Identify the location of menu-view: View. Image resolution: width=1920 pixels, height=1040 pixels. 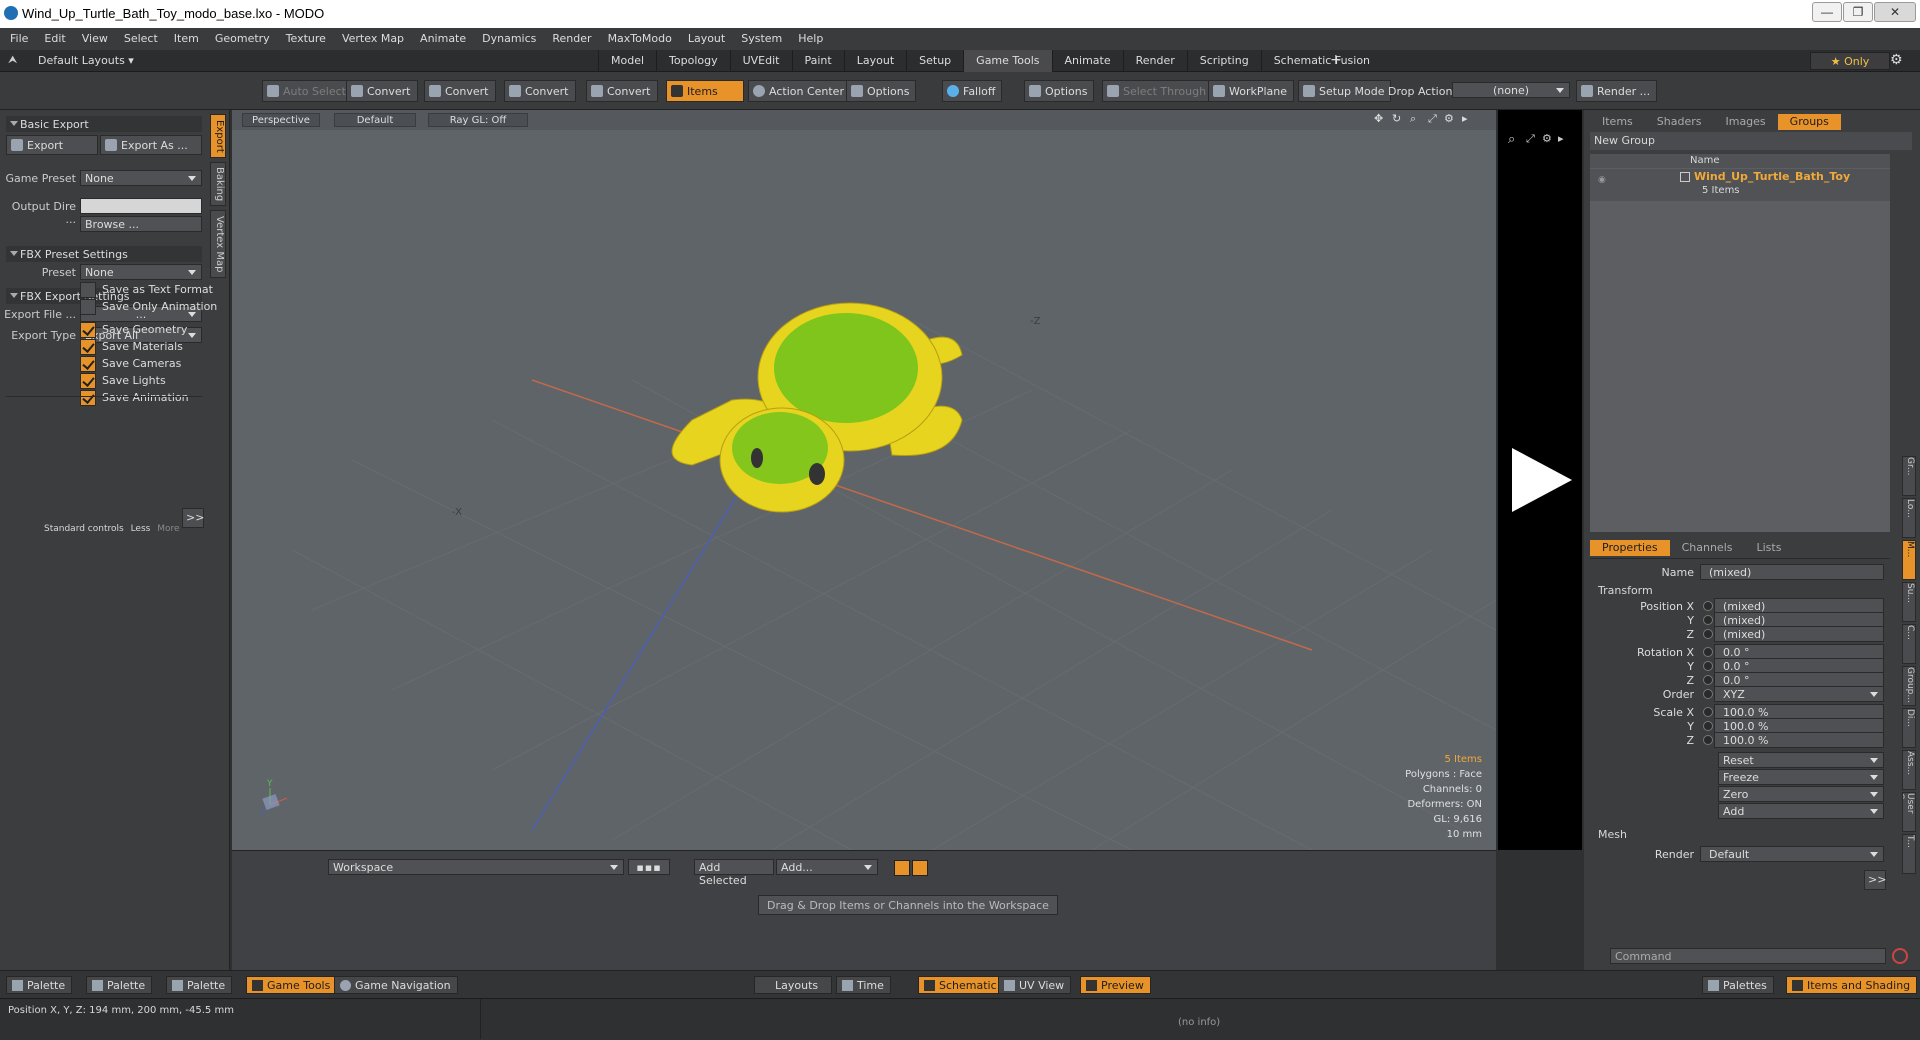
(95, 36).